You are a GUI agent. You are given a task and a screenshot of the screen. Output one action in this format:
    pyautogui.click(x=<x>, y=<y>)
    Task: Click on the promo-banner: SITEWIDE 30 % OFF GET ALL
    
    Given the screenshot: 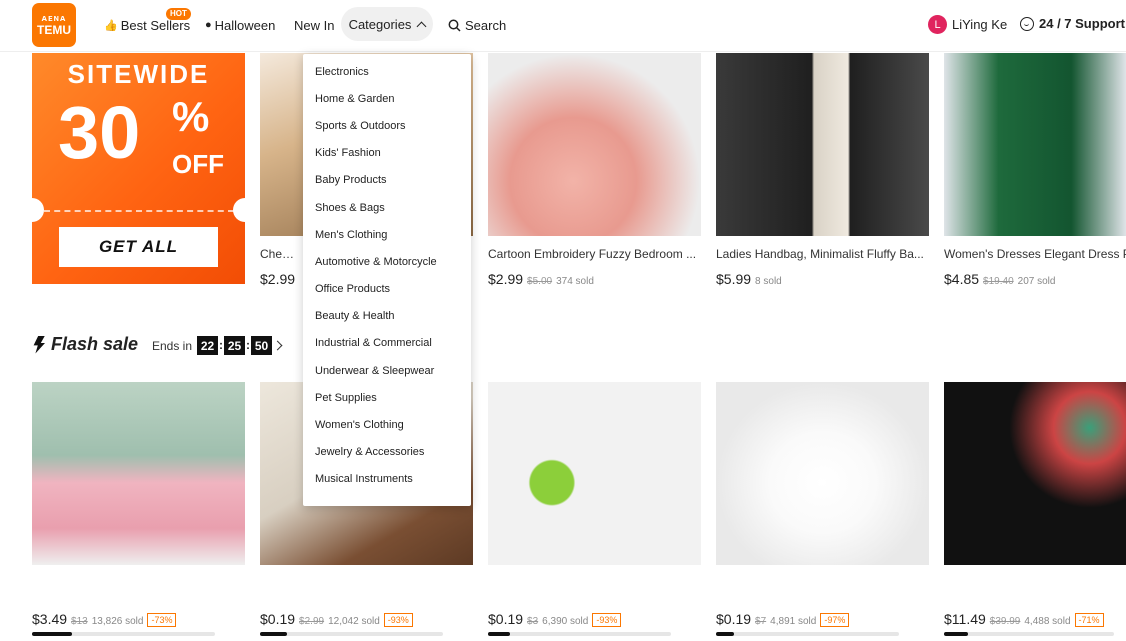 What is the action you would take?
    pyautogui.click(x=138, y=168)
    